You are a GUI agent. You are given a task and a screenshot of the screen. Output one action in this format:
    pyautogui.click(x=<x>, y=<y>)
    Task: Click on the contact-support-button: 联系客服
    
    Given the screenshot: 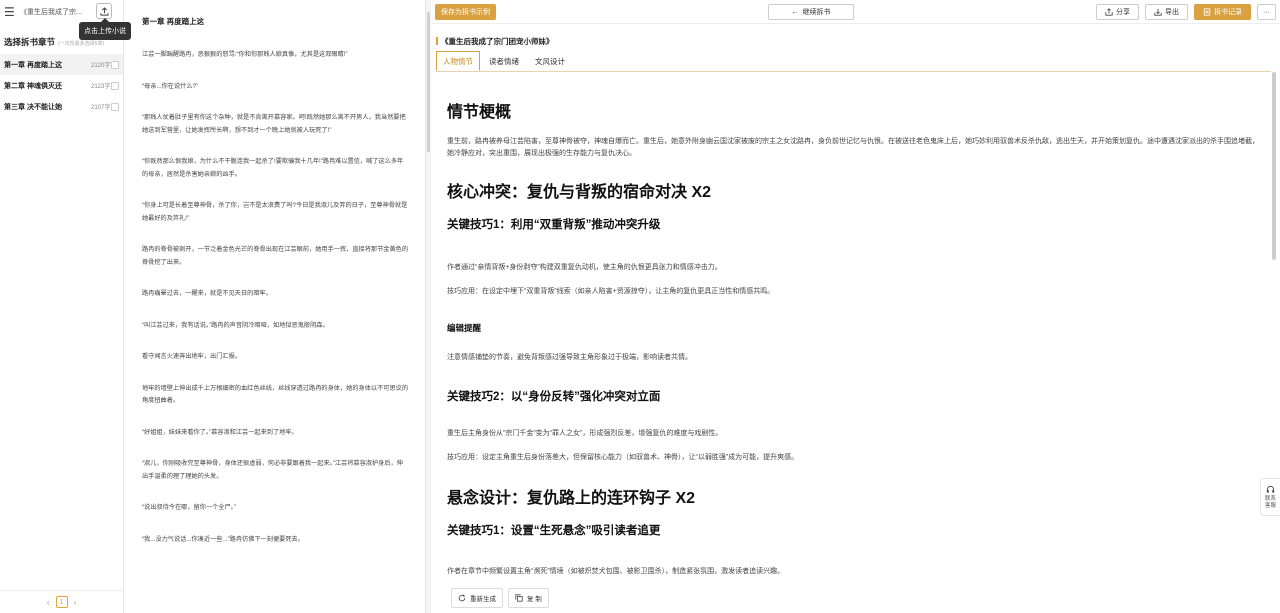 What is the action you would take?
    pyautogui.click(x=1270, y=497)
    